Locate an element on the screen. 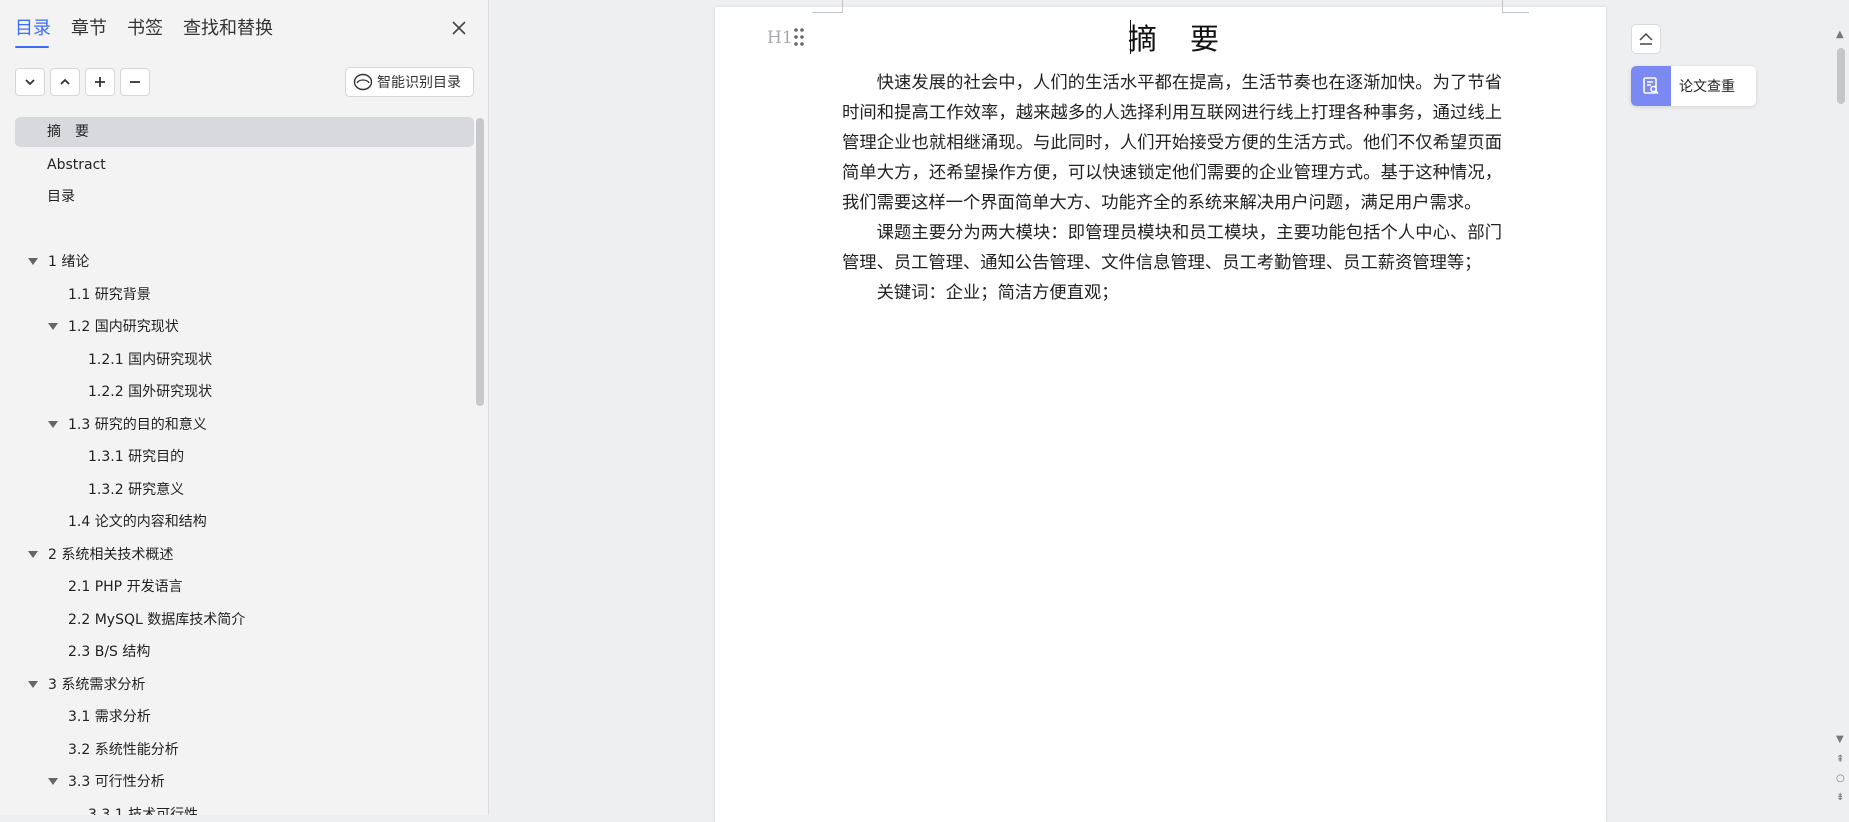  toc-item: Abstract is located at coordinates (244, 165).